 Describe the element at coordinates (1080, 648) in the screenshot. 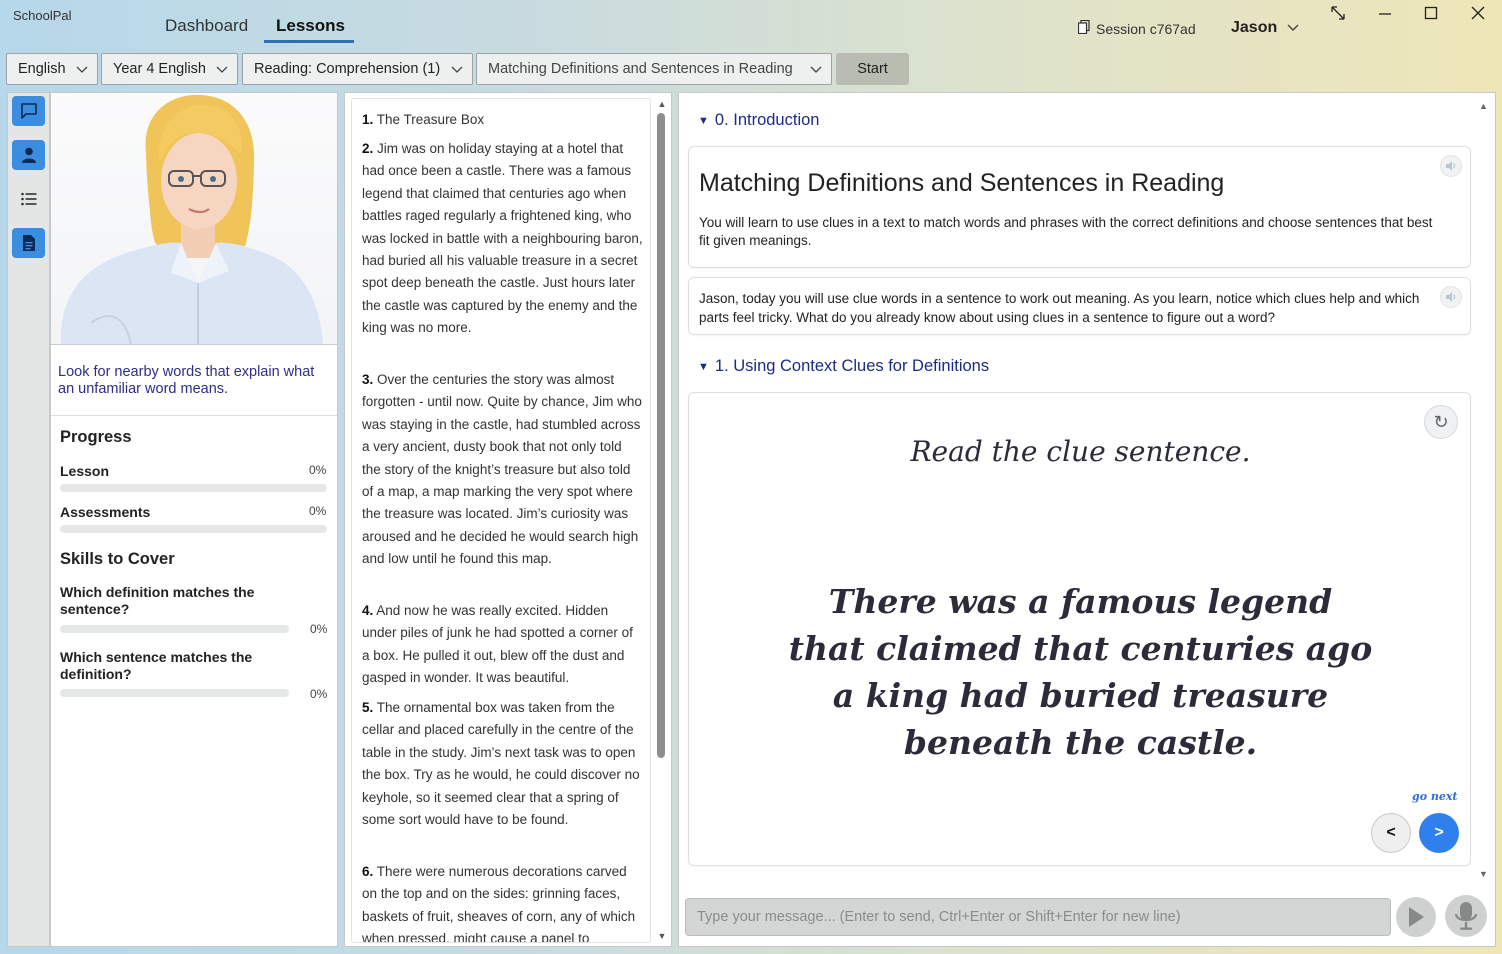

I see `clue-line: that claimed that centuries ago` at that location.